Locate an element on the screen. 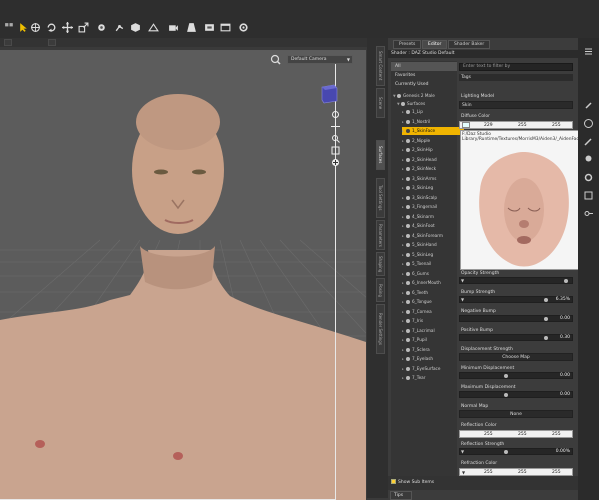 The image size is (599, 500). surface-item: ▸ 6_Teeth is located at coordinates (433, 293).